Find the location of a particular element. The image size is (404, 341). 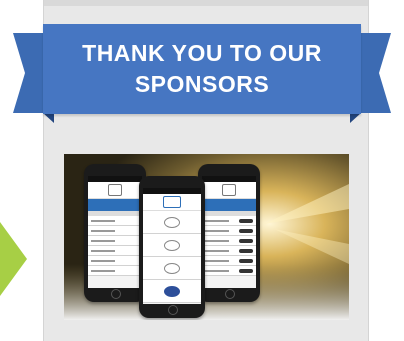

banner-title: THANK YOU TO OUR SPONSORS is located at coordinates (202, 68).